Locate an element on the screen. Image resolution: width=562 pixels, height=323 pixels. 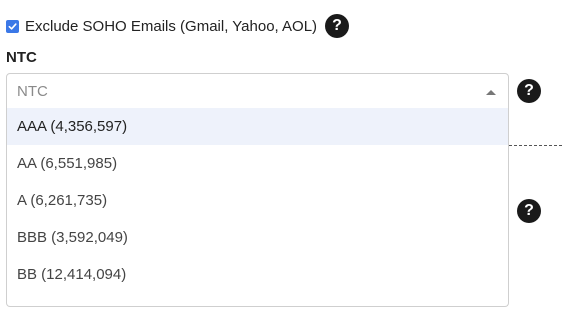
ntc-help-icon: ? is located at coordinates (529, 91).